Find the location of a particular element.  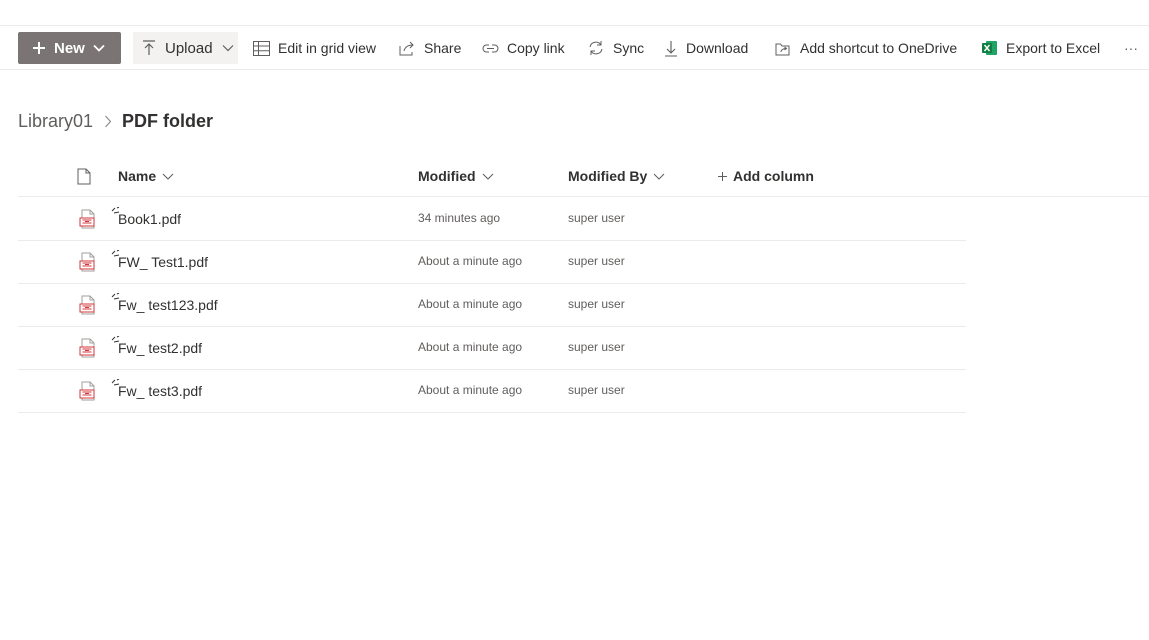

excel-icon is located at coordinates (989, 48).